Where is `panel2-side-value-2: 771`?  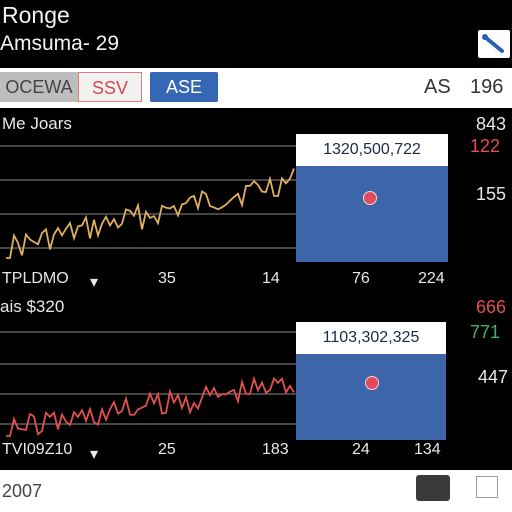 panel2-side-value-2: 771 is located at coordinates (485, 332).